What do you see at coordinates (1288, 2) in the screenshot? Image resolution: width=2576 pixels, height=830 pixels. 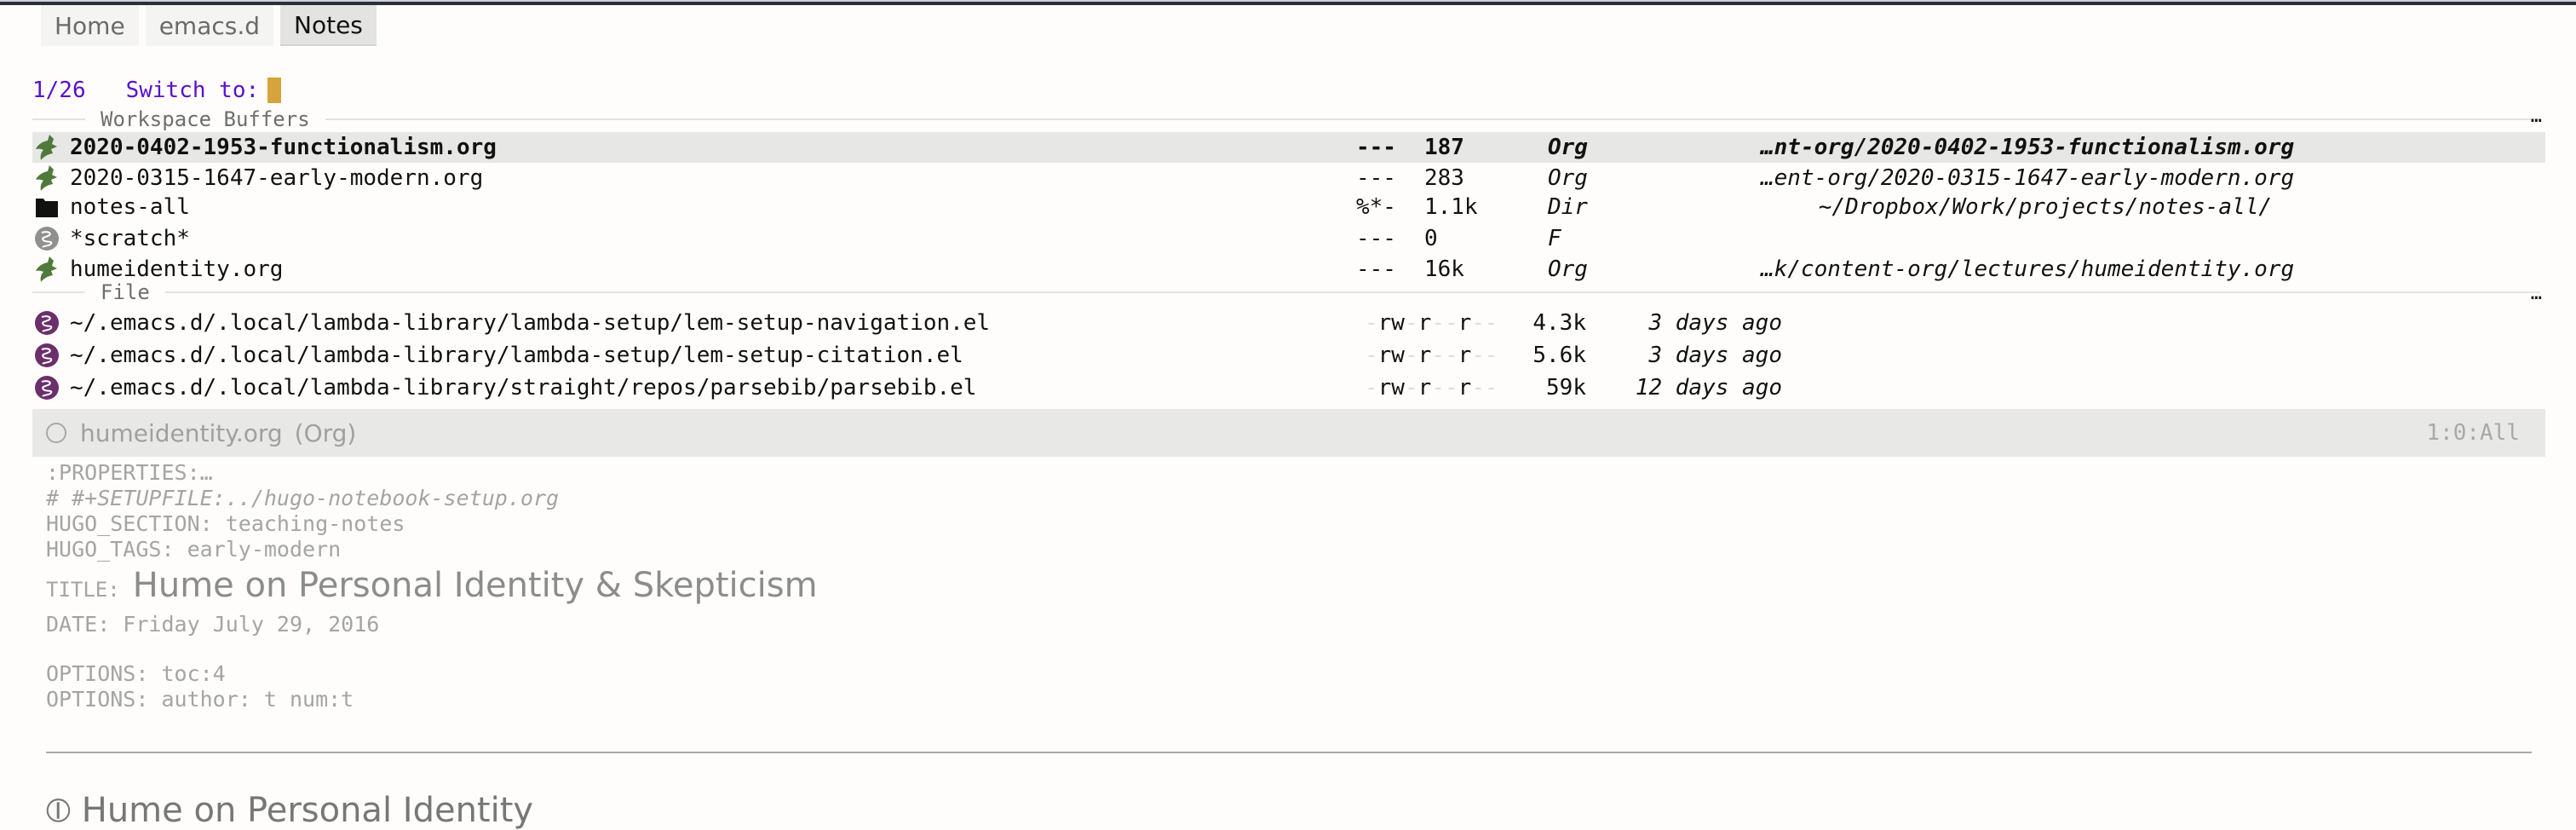 I see `window-top-border` at bounding box center [1288, 2].